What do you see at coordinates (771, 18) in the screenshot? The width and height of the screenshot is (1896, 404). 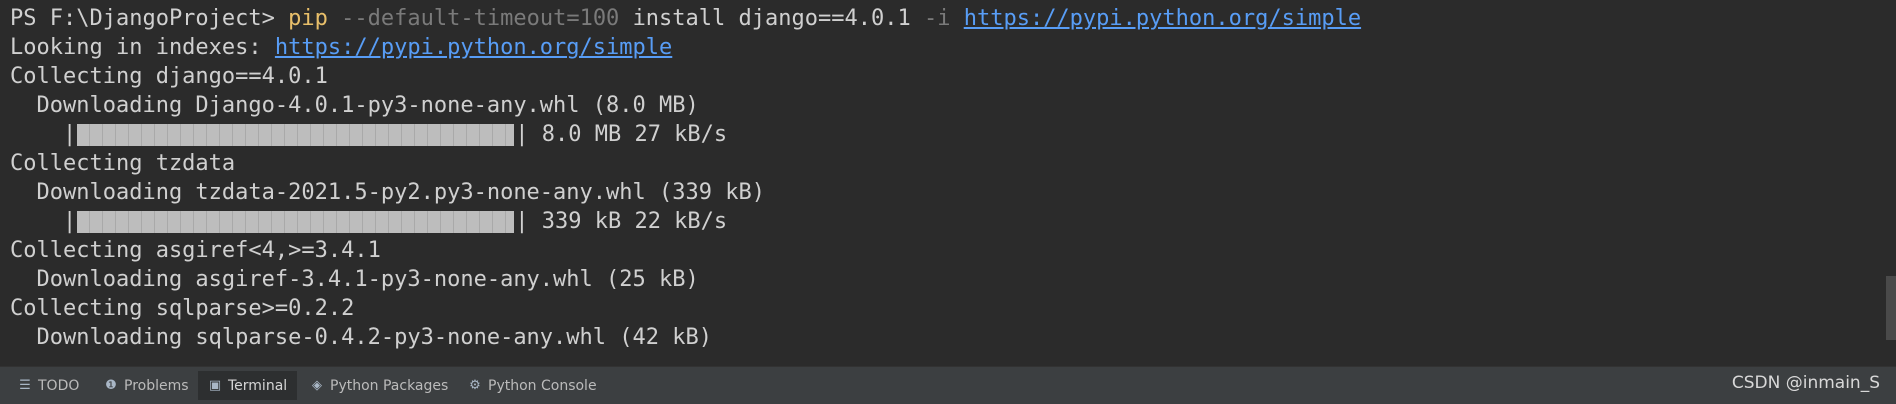 I see `command-install: install django==4.0.1` at bounding box center [771, 18].